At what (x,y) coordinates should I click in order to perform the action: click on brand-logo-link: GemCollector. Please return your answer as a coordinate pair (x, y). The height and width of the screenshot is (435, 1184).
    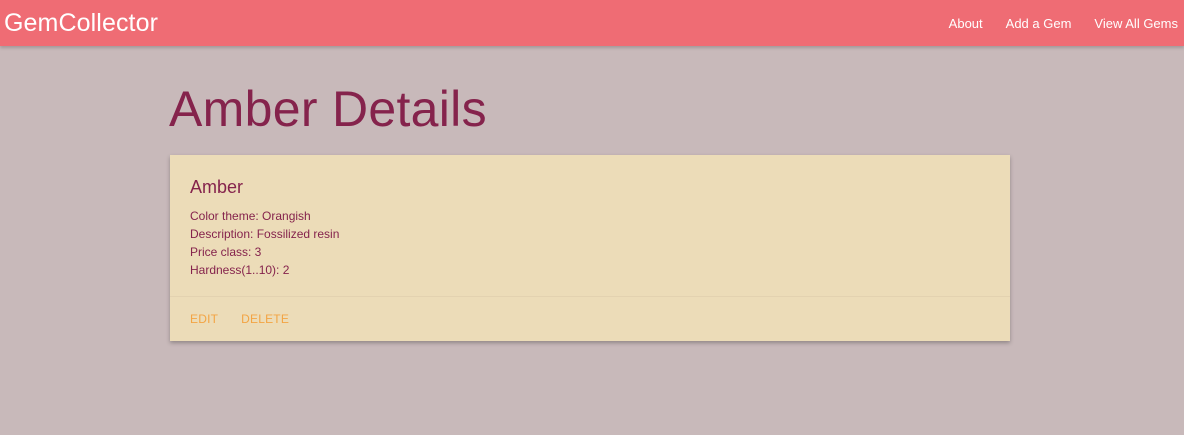
    Looking at the image, I should click on (79, 23).